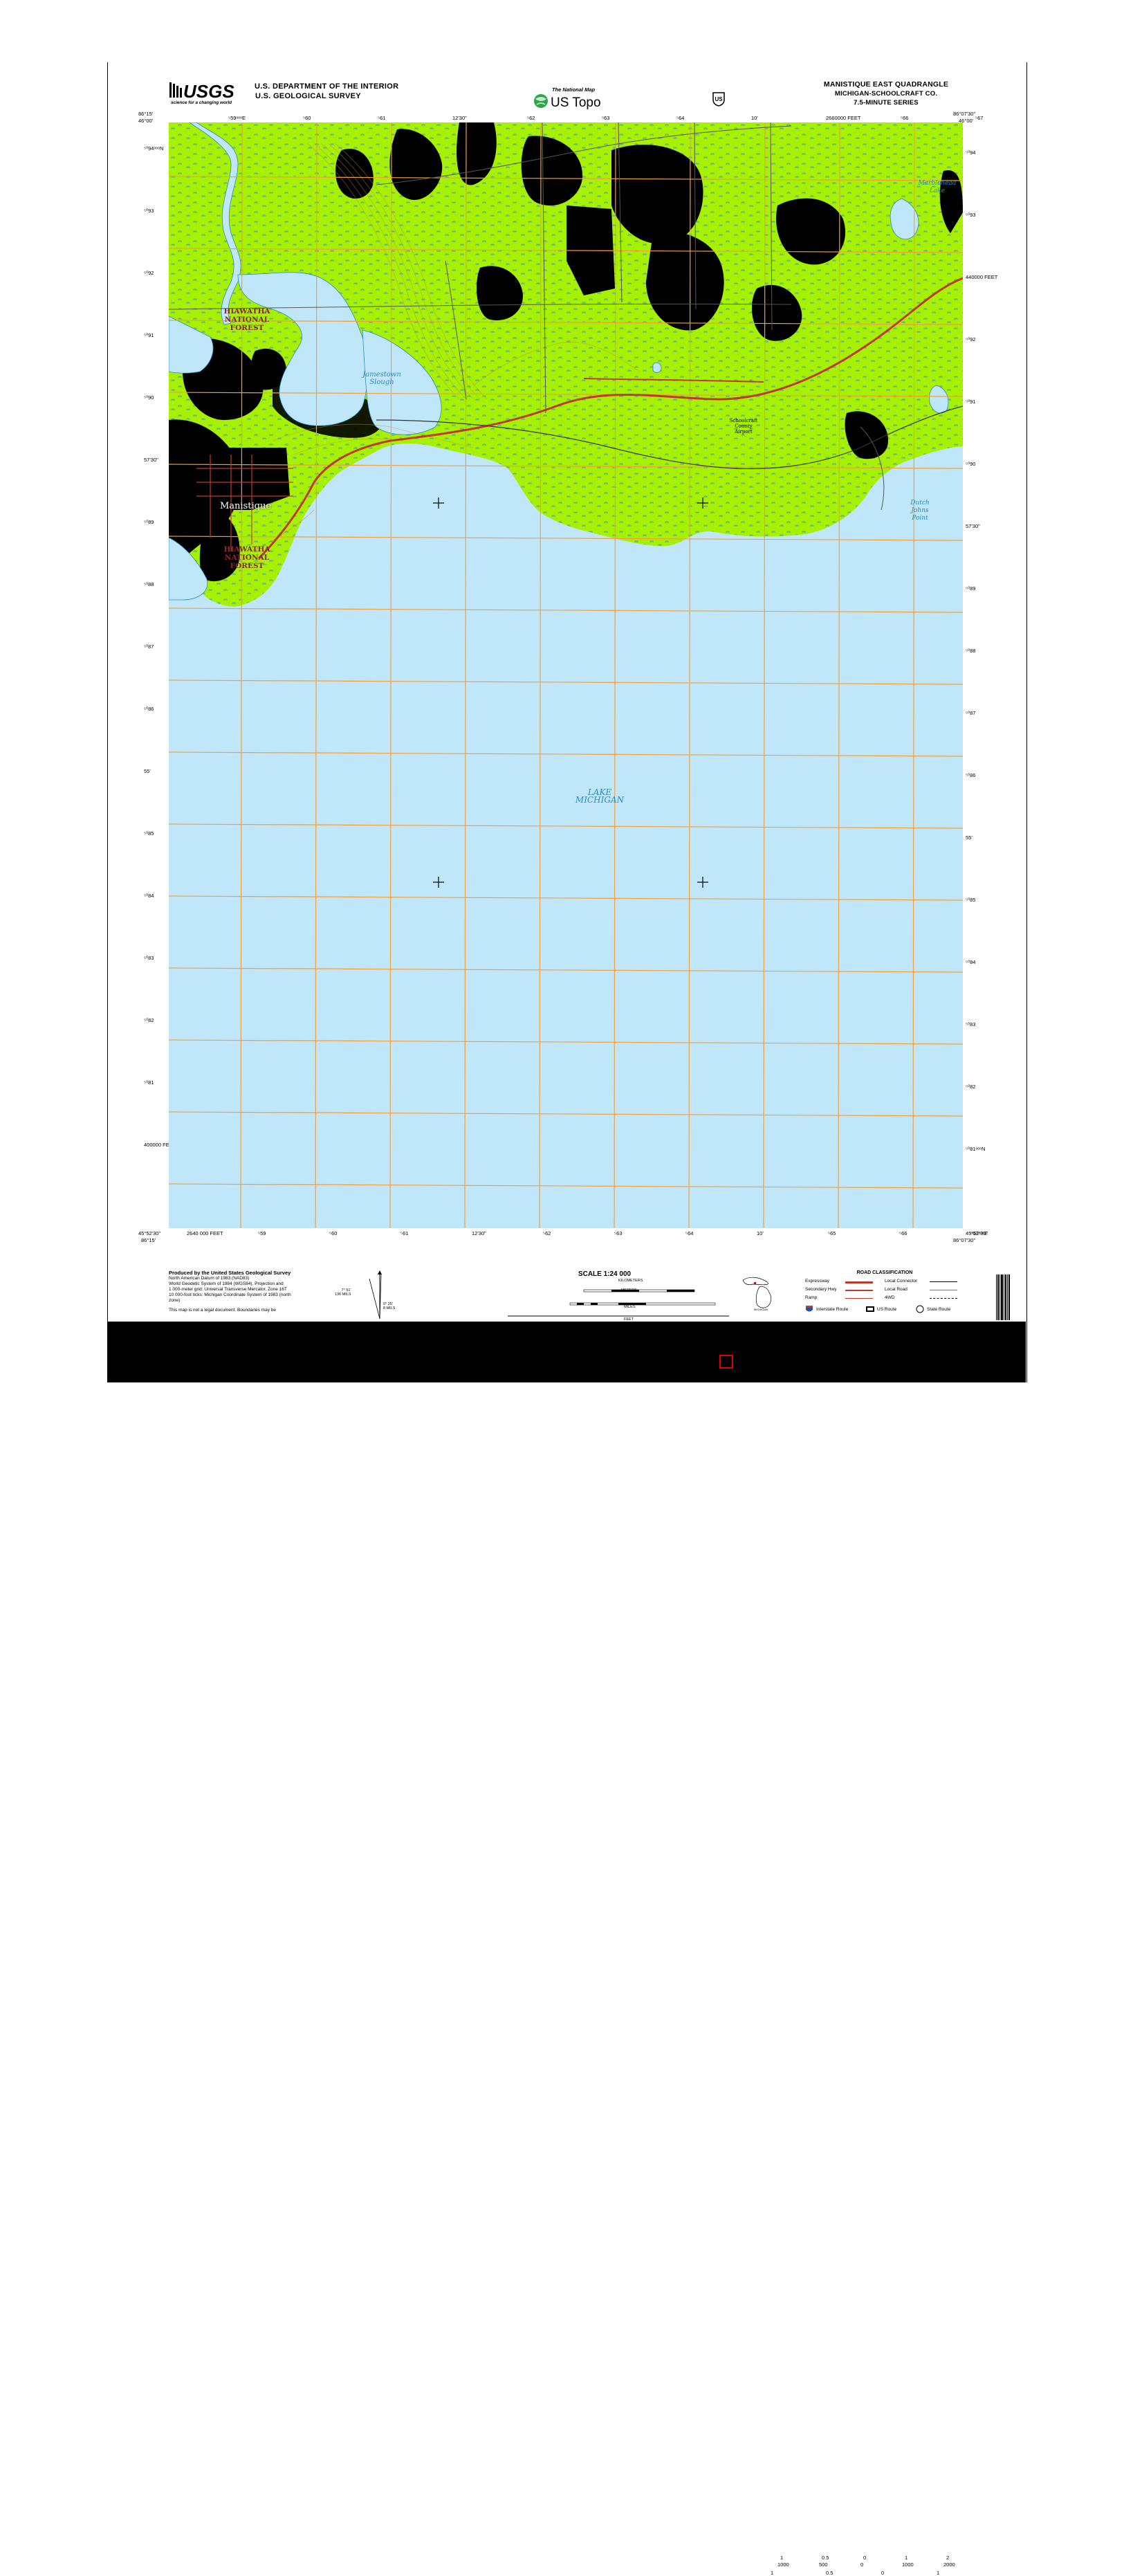 This screenshot has width=1133, height=2576. Describe the element at coordinates (149, 398) in the screenshot. I see `left-tick-label: ⁵⁰90` at that location.